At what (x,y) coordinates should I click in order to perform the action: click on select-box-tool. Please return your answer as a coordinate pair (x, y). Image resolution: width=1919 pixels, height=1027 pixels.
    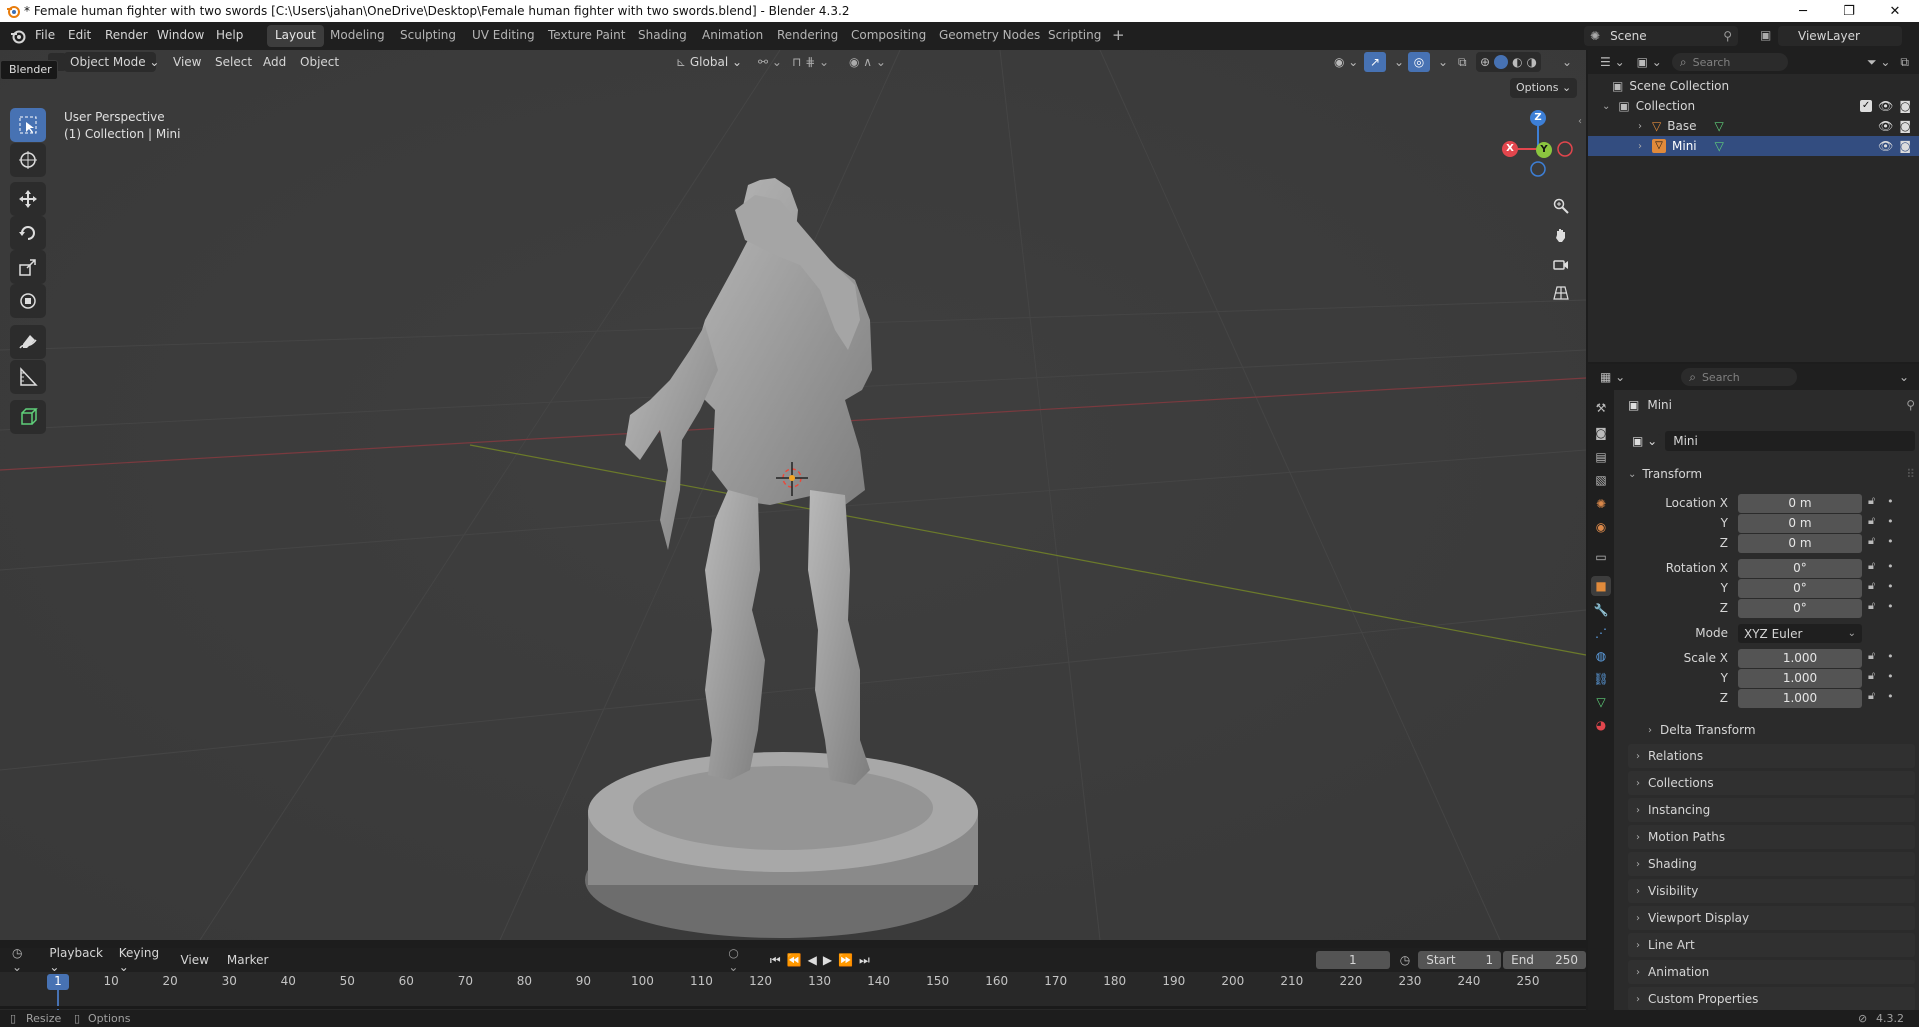
    Looking at the image, I should click on (28, 125).